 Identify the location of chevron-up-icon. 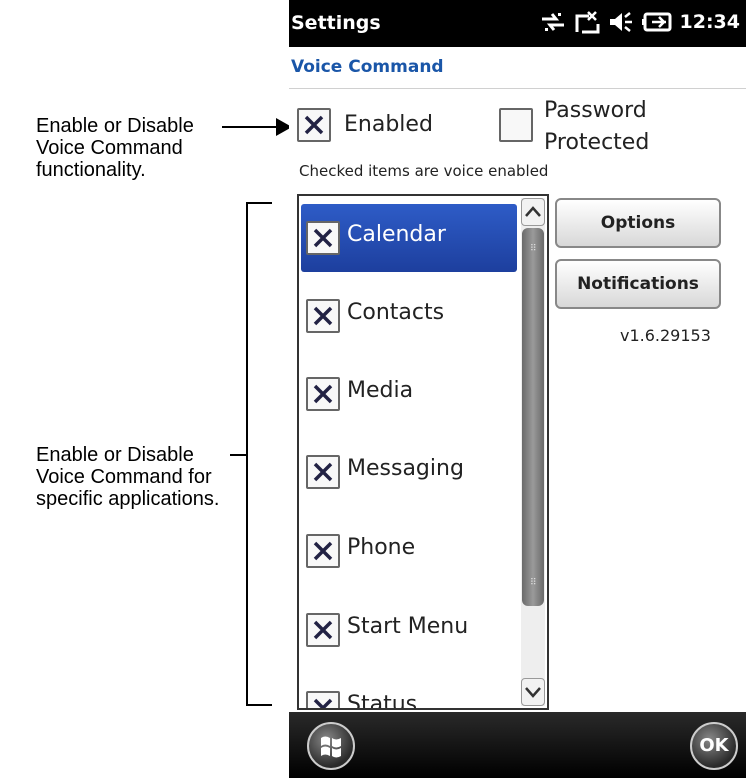
(533, 211).